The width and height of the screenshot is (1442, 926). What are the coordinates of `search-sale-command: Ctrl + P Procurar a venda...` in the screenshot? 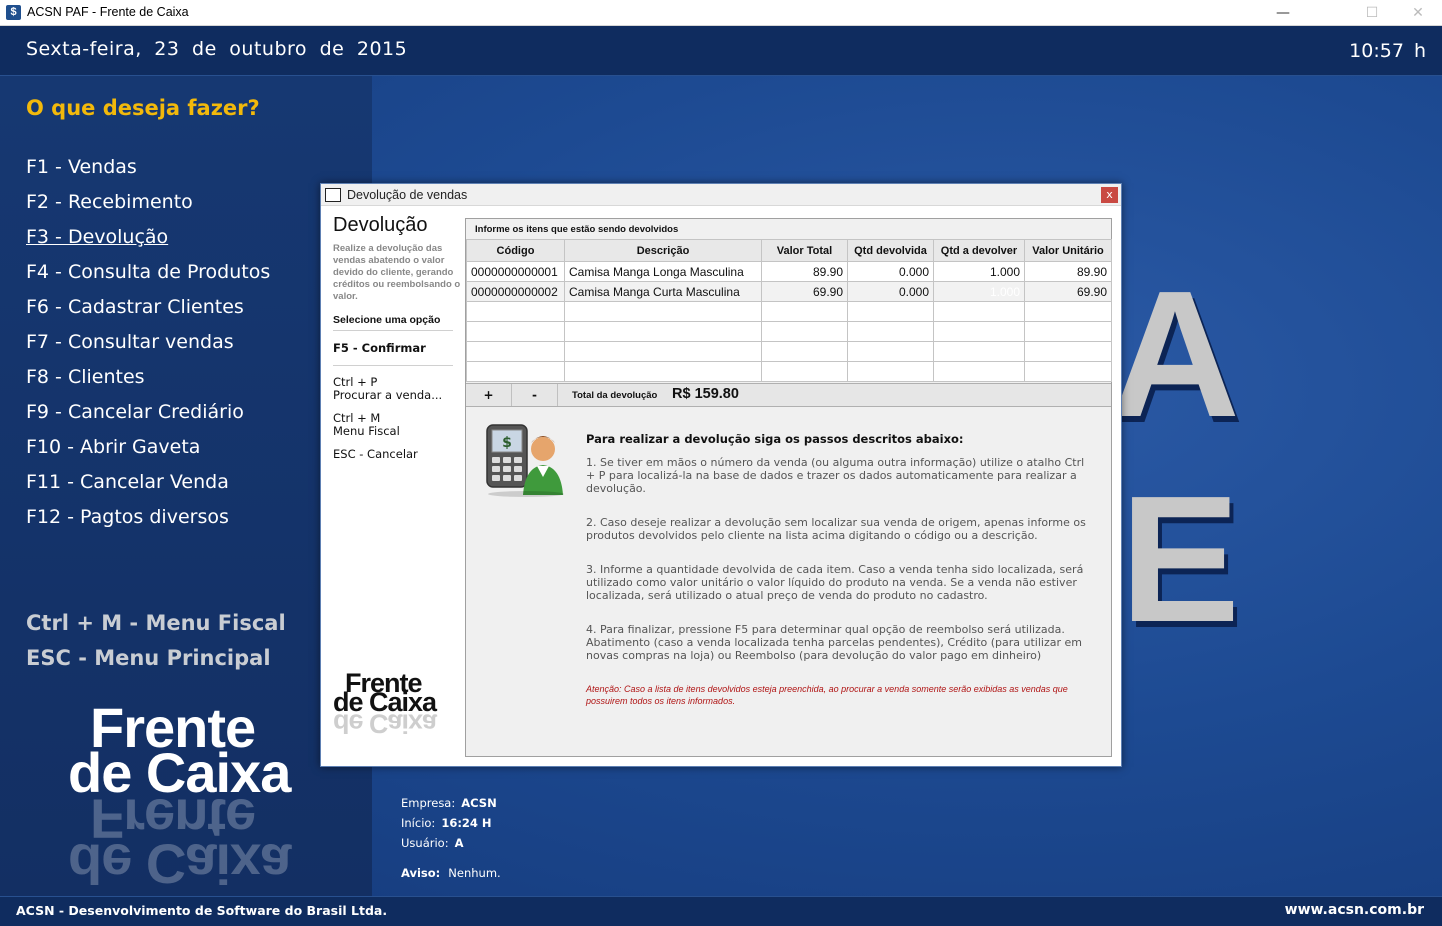 It's located at (387, 389).